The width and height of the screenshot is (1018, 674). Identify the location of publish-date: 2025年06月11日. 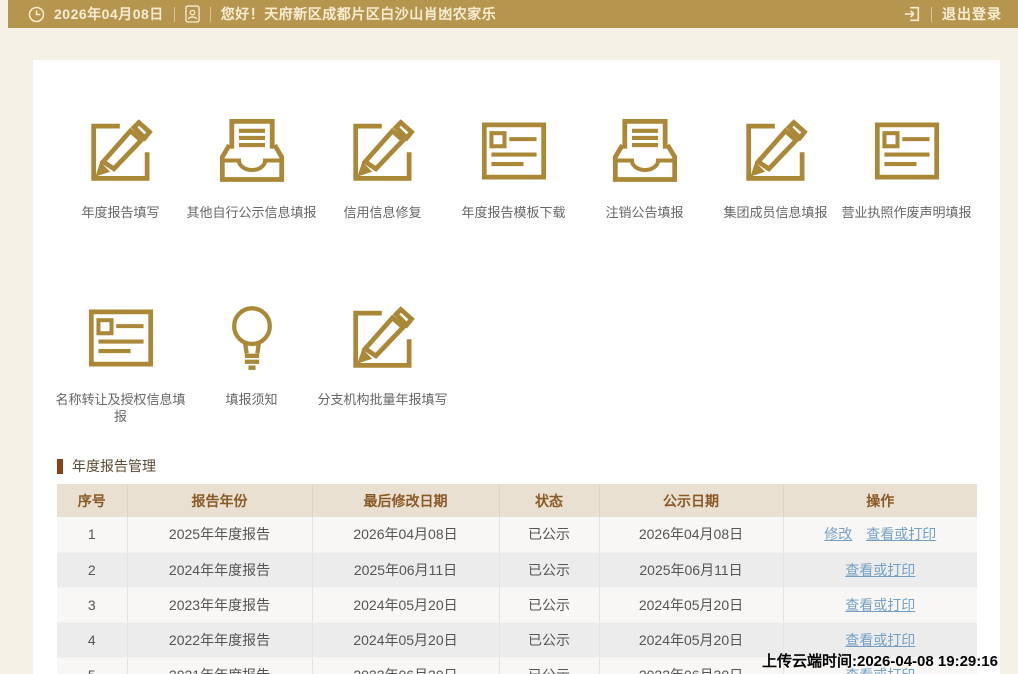
(691, 570).